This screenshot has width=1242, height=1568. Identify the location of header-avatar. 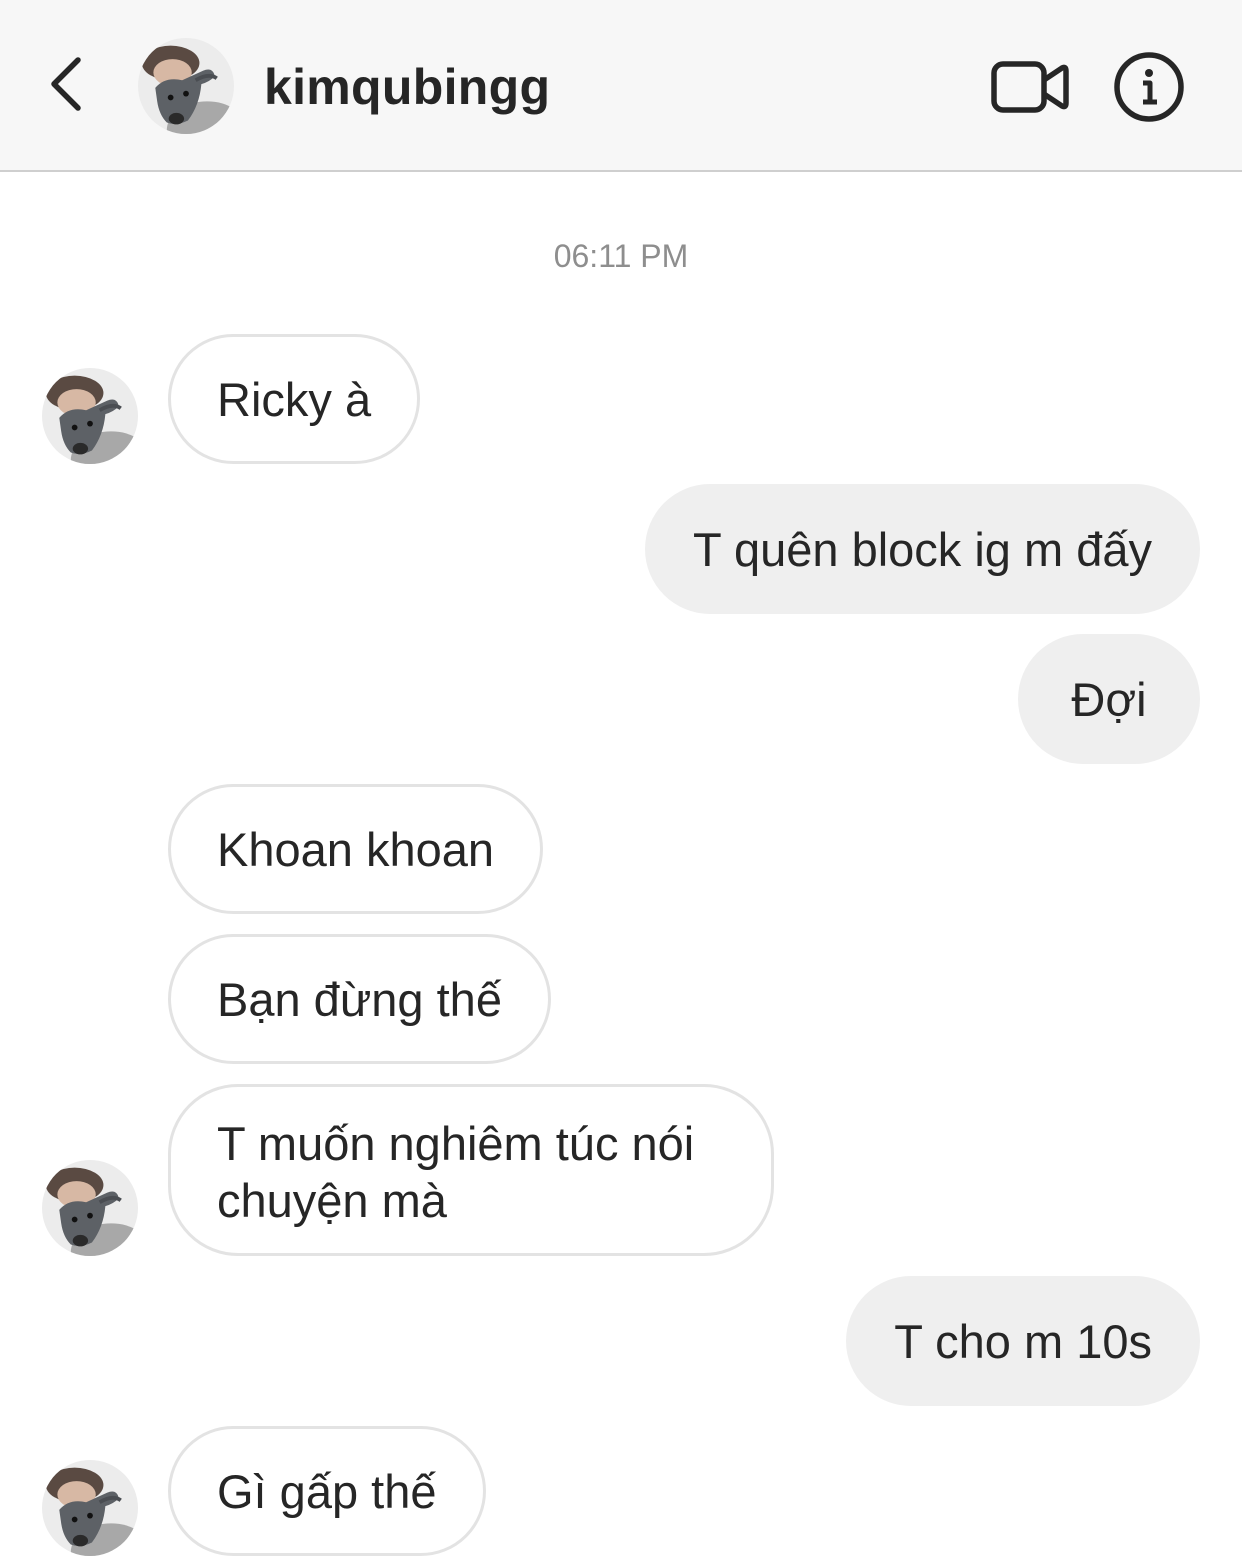
(186, 86).